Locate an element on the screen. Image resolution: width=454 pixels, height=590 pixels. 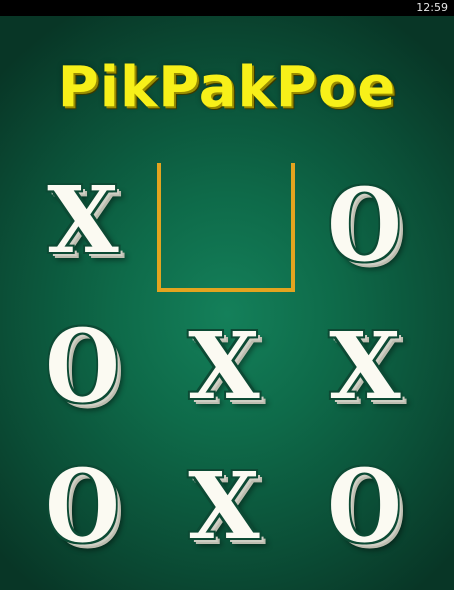
board-cell-r1-c2: X is located at coordinates (365, 366).